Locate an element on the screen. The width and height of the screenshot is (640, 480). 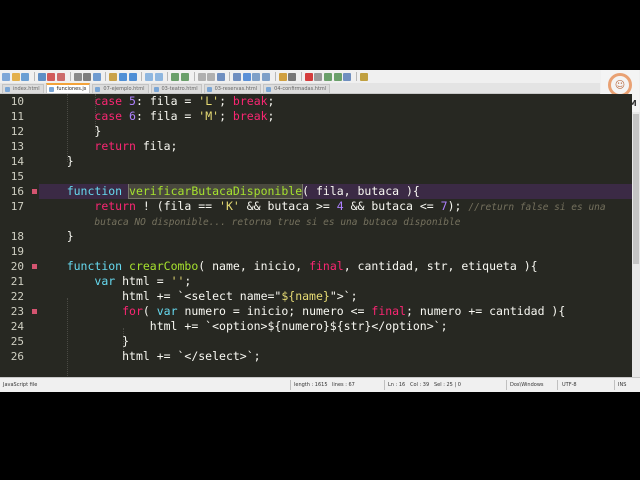
line-number: 17 is located at coordinates (17, 206).